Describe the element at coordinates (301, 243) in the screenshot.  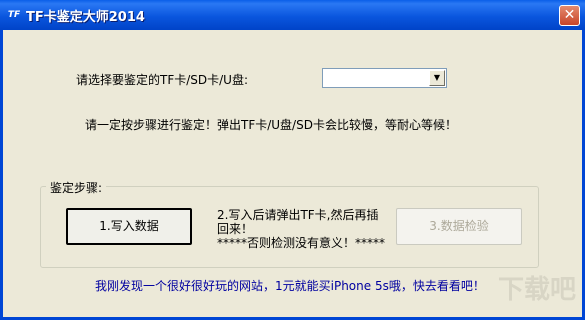
I see `step-note-line2: *****否则检测没有意义！*****` at that location.